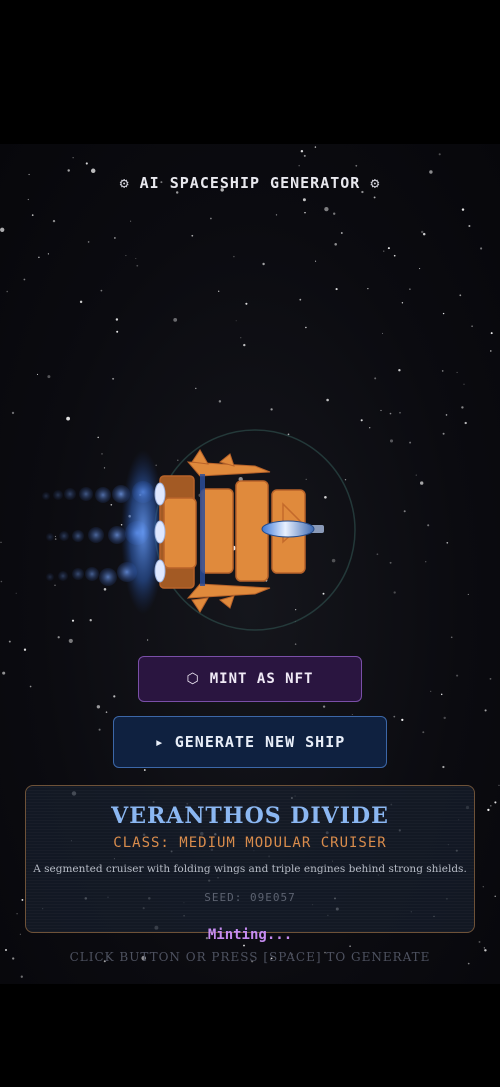 The image size is (500, 1087). I want to click on mint-nft-label: MINT AS NFT, so click(261, 679).